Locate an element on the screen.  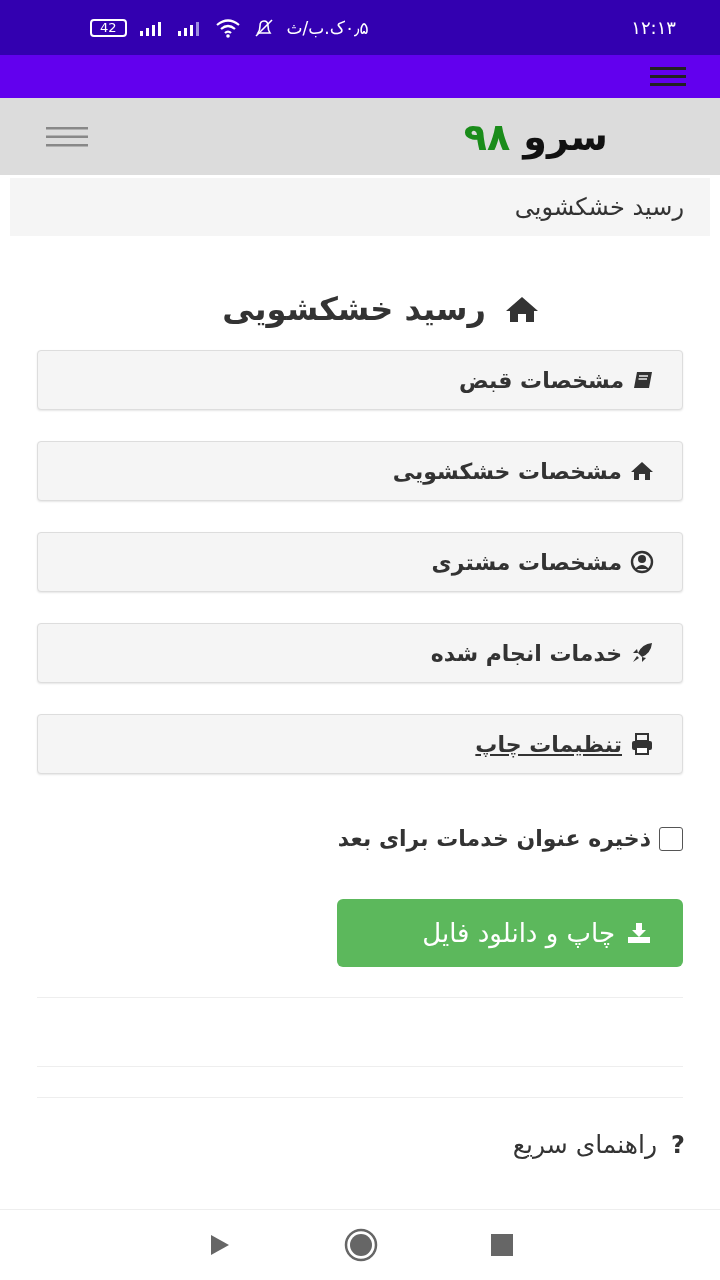
book-icon is located at coordinates (643, 380).